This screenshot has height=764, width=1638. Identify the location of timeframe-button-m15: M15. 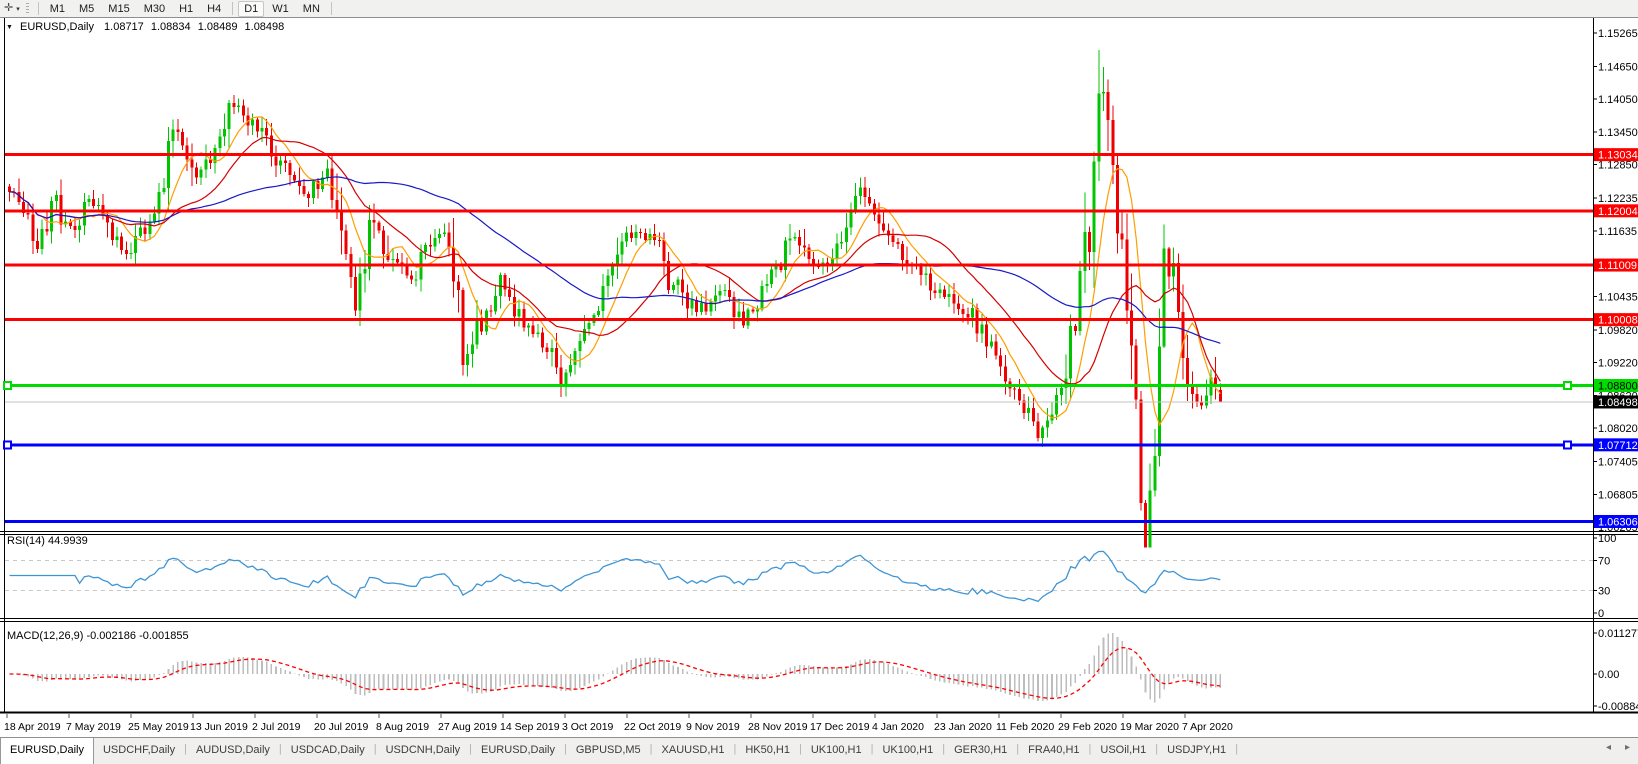
(118, 9).